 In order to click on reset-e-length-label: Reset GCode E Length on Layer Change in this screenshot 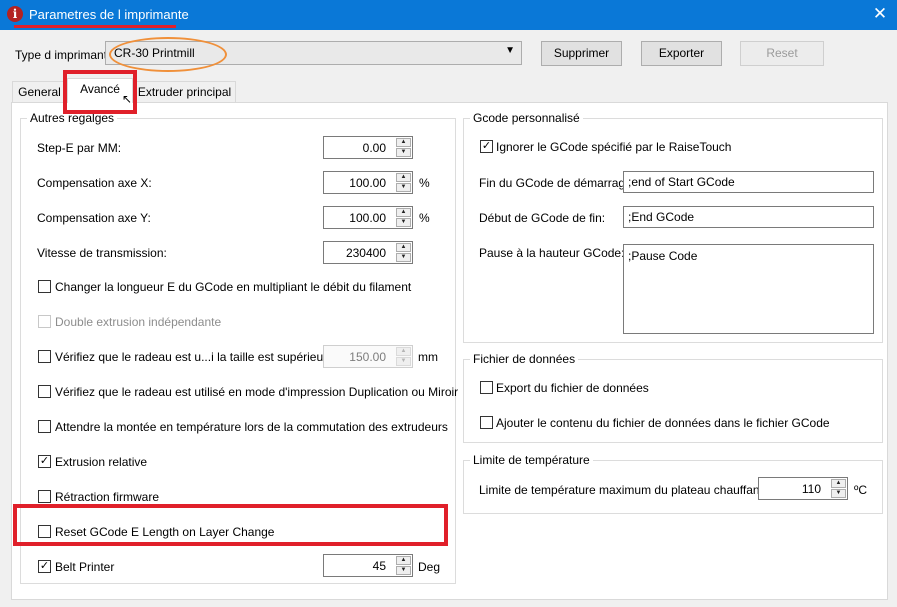, I will do `click(165, 532)`.